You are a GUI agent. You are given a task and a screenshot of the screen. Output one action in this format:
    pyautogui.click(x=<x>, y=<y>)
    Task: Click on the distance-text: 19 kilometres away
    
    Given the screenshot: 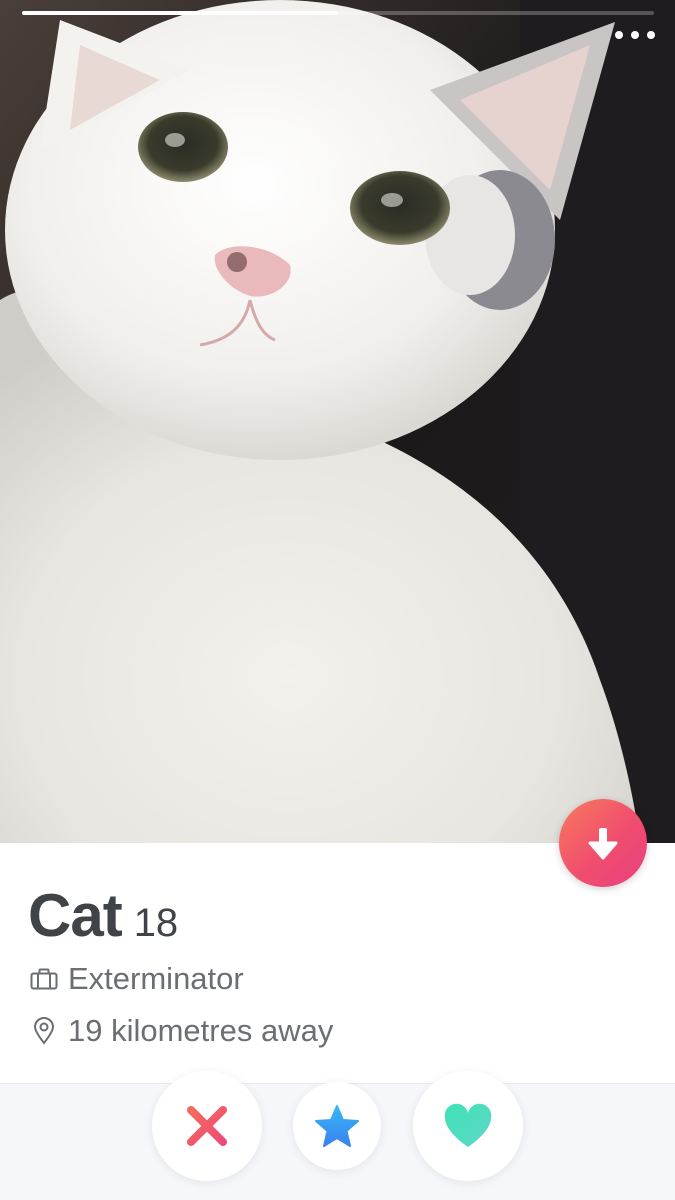 What is the action you would take?
    pyautogui.click(x=201, y=1030)
    